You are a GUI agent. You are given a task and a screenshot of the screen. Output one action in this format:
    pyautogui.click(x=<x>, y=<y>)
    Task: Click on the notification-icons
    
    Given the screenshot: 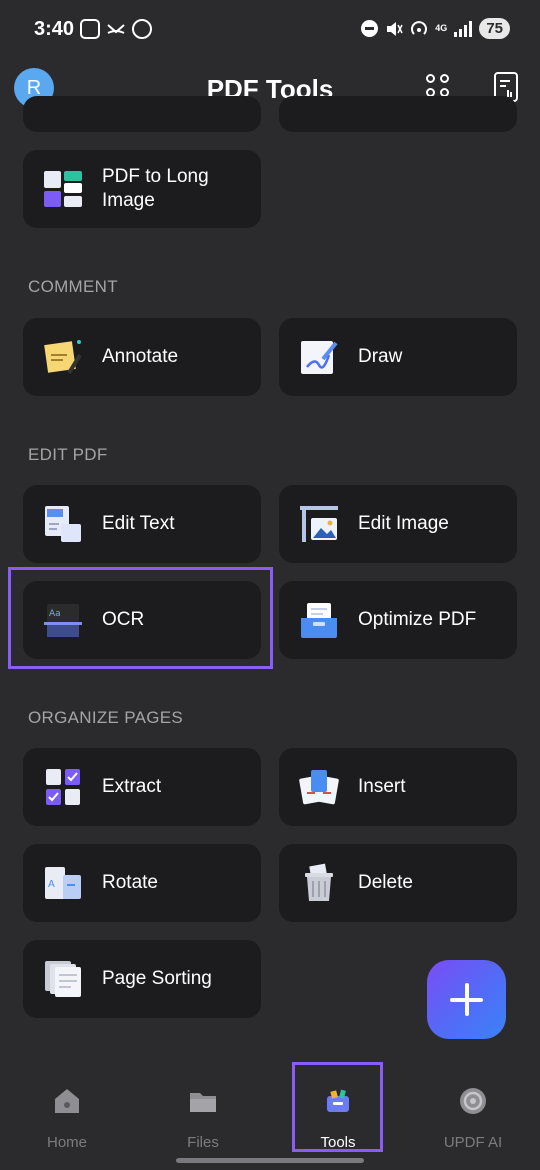 What is the action you would take?
    pyautogui.click(x=116, y=29)
    